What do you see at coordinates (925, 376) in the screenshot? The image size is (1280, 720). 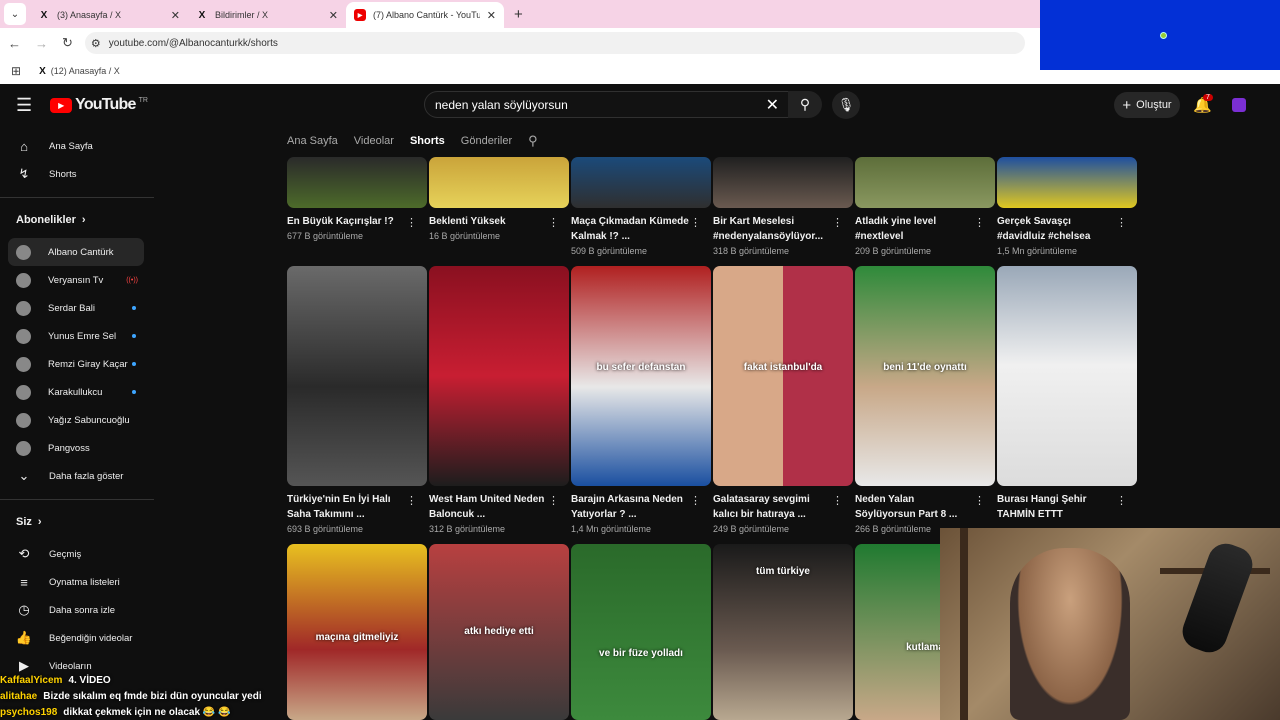 I see `short-thumbnail: beni 11'de oynattı` at bounding box center [925, 376].